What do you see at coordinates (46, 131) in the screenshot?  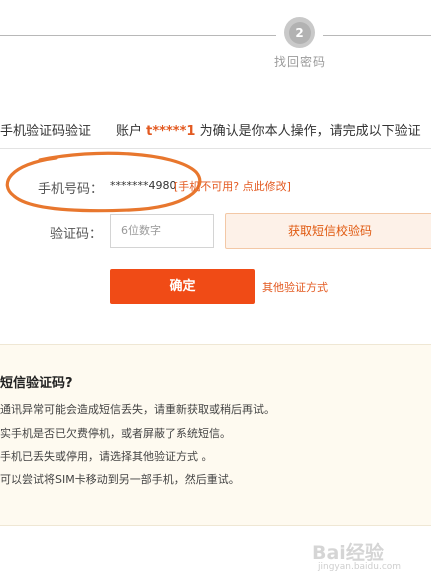 I see `verification-method-title: 手机验证码验证` at bounding box center [46, 131].